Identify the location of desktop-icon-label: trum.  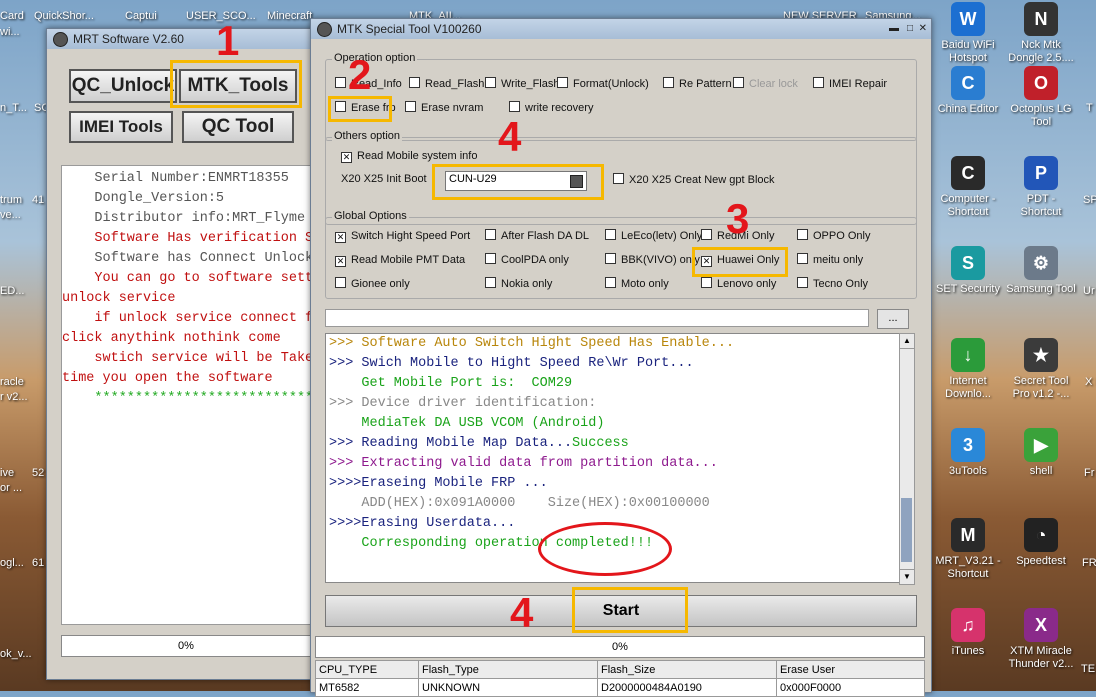
(11, 200).